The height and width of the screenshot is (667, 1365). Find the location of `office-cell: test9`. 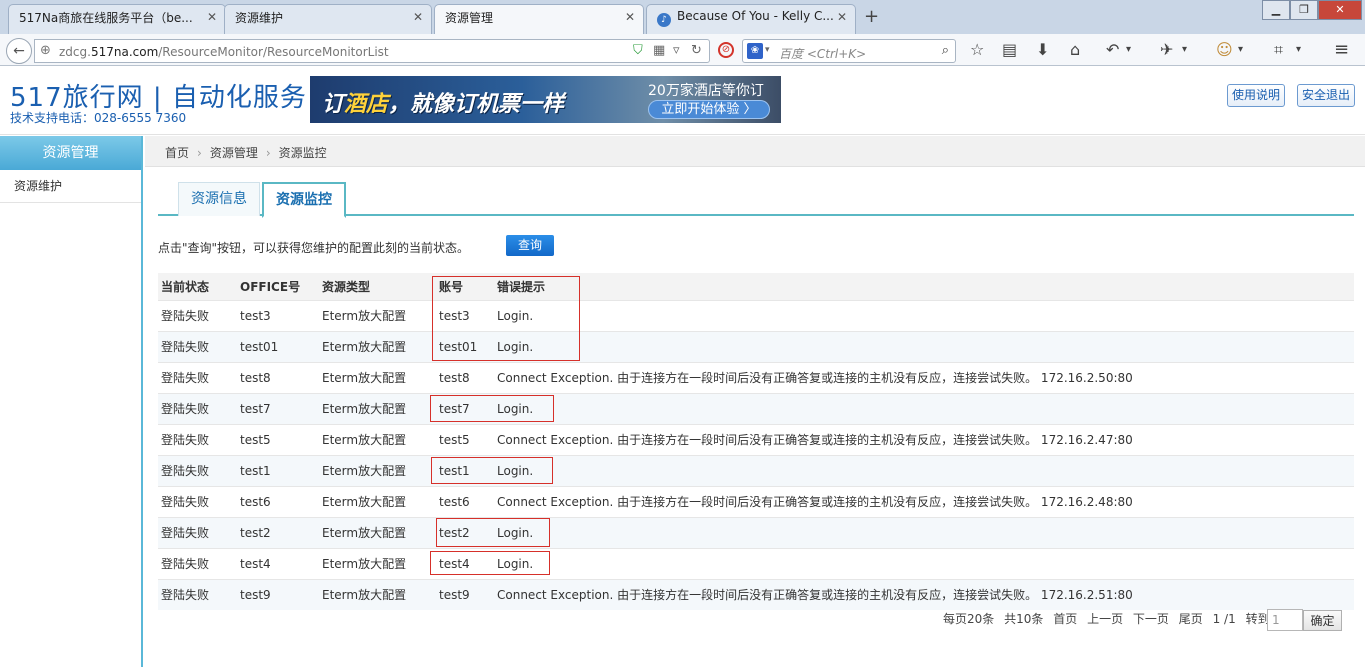

office-cell: test9 is located at coordinates (278, 594).